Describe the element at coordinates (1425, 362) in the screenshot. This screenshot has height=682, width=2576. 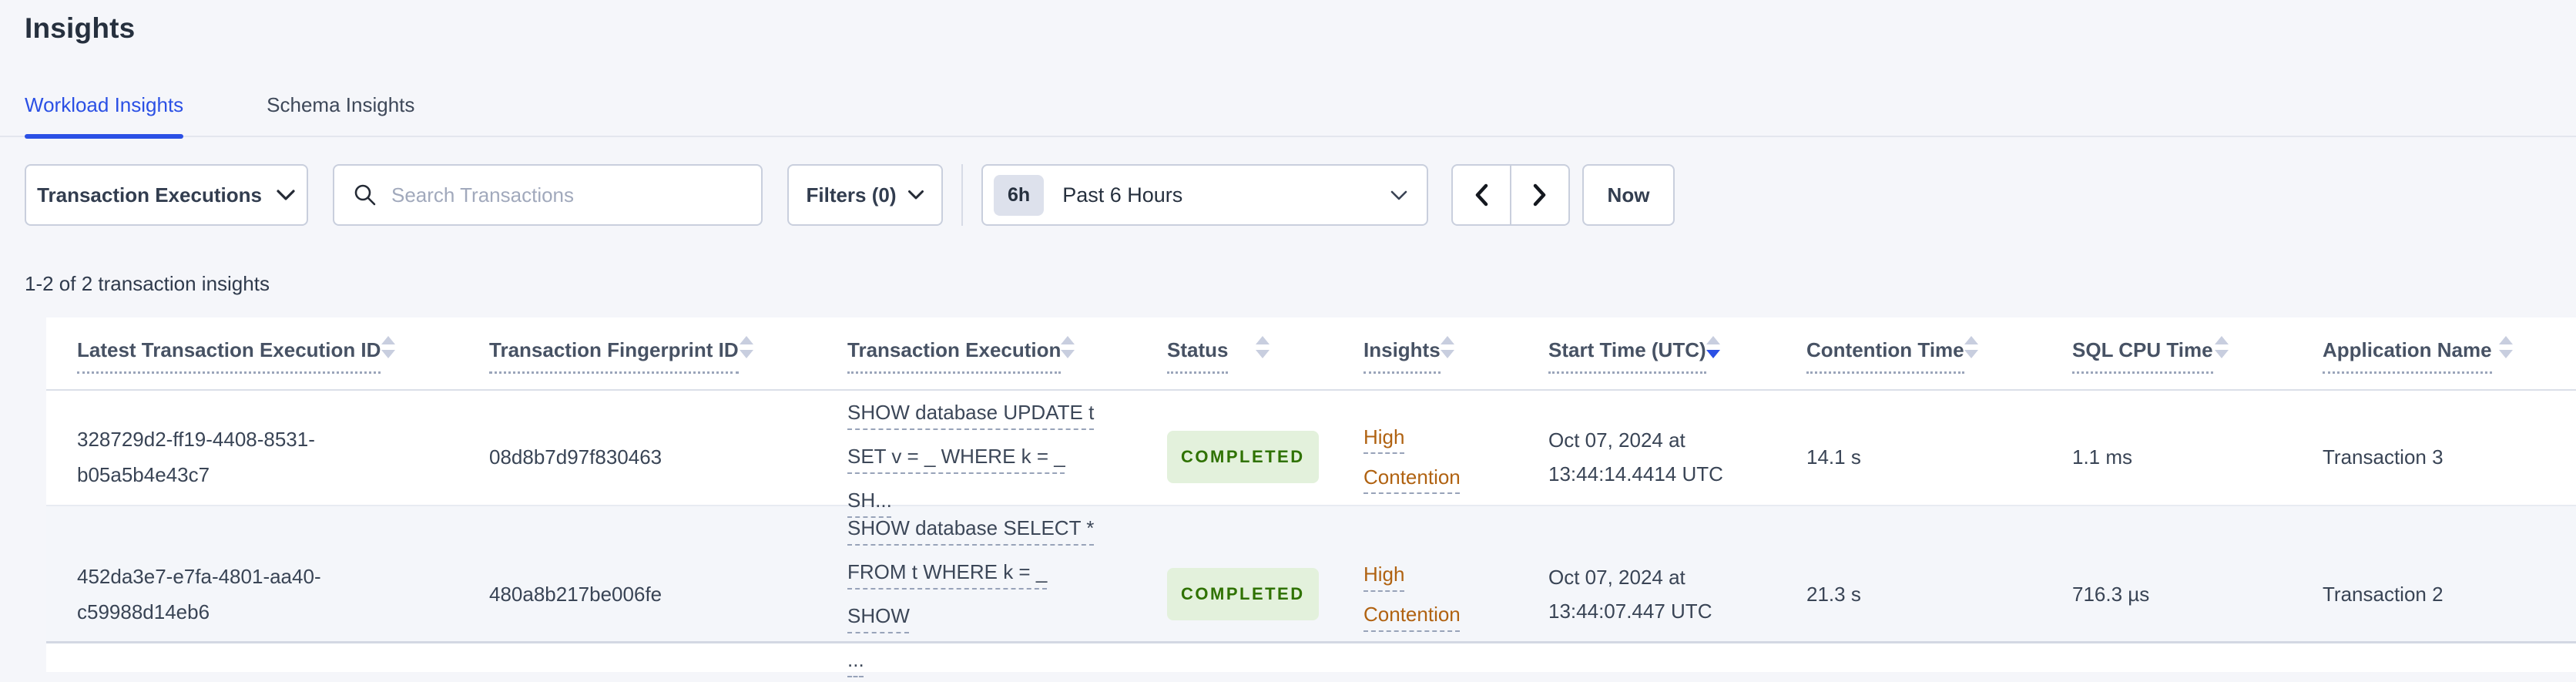
I see `column-header-insights: Insights` at that location.